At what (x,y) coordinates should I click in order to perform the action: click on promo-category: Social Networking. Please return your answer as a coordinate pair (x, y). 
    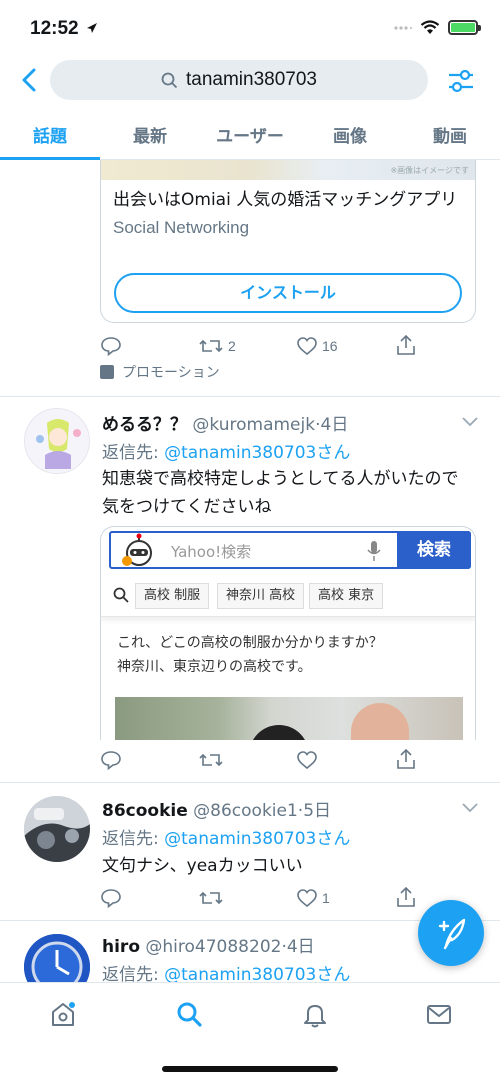
    Looking at the image, I should click on (181, 227).